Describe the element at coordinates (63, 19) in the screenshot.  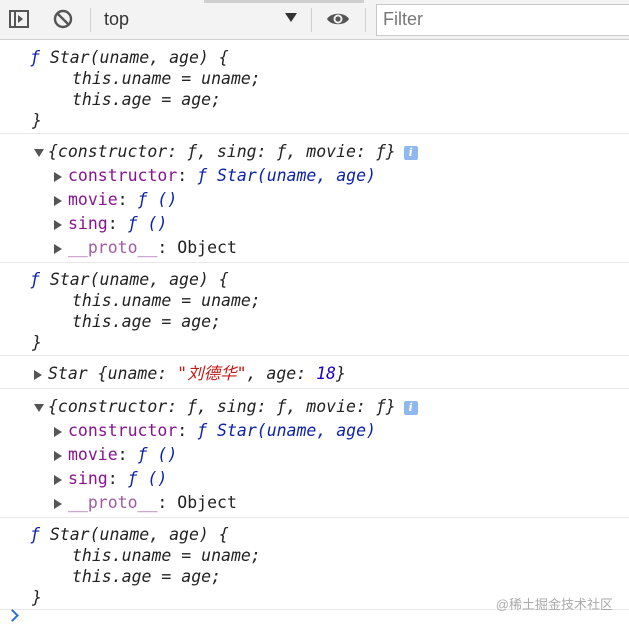
I see `clear-console-icon` at that location.